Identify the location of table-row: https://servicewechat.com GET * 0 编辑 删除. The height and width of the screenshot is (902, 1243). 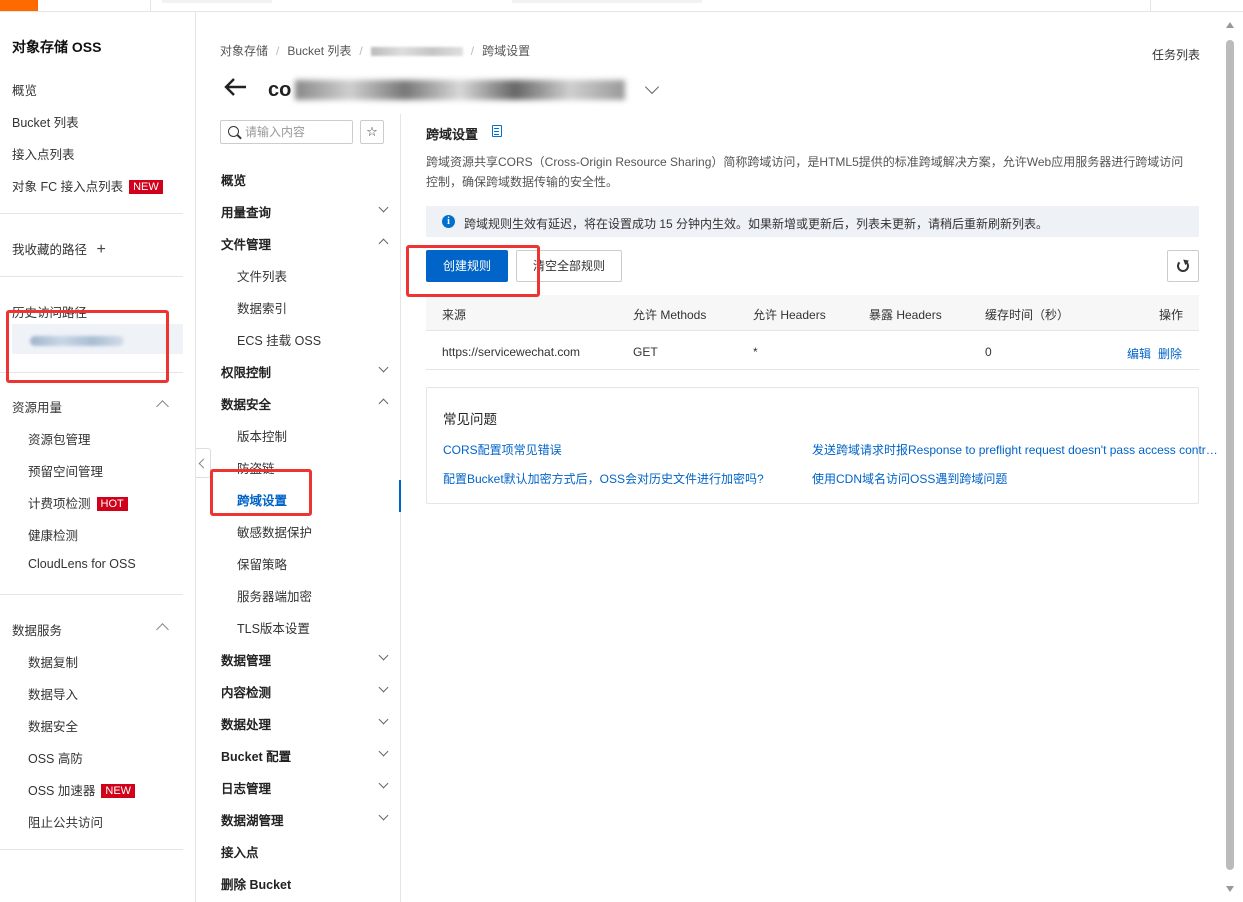
(812, 350).